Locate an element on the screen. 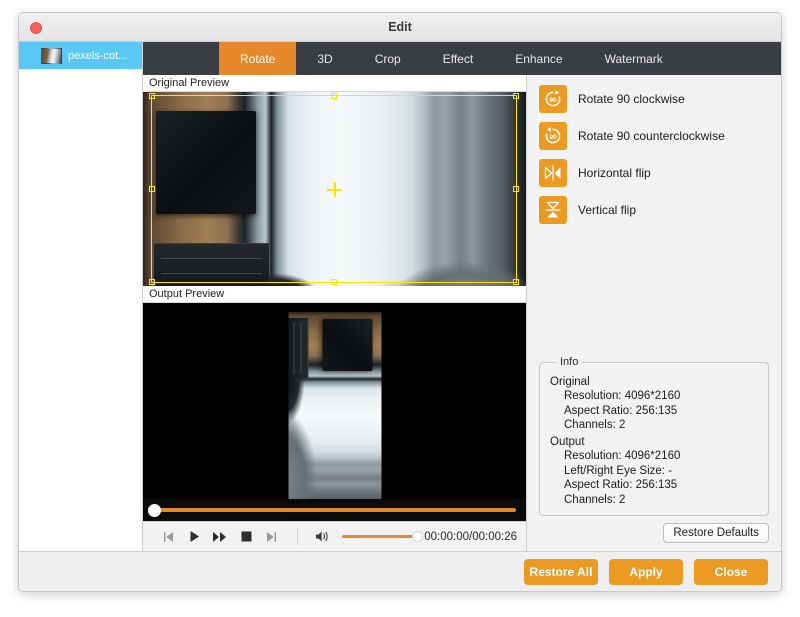 This screenshot has height=617, width=800. tab-bar: Rotate 3D Crop Effect Enhance Watermark is located at coordinates (462, 58).